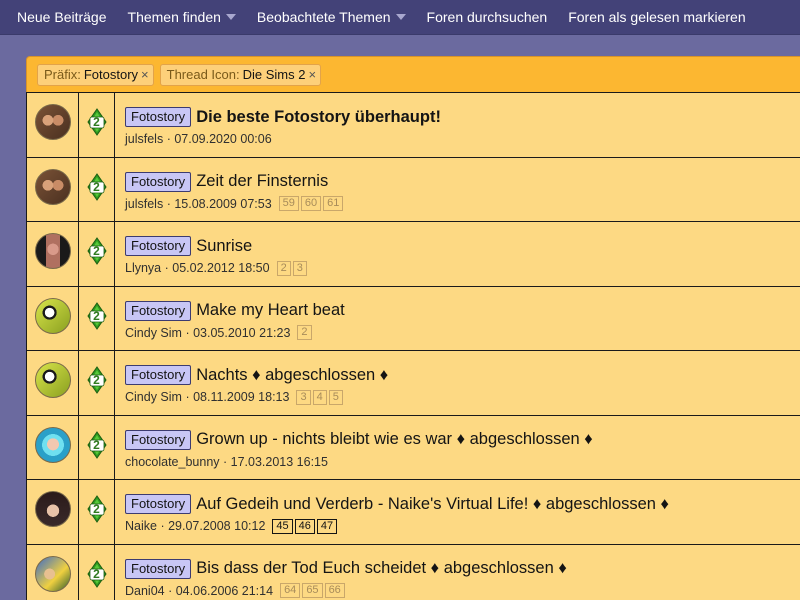 This screenshot has width=800, height=600. Describe the element at coordinates (241, 333) in the screenshot. I see `thread-date-link: 03.05.2010 21:23` at that location.